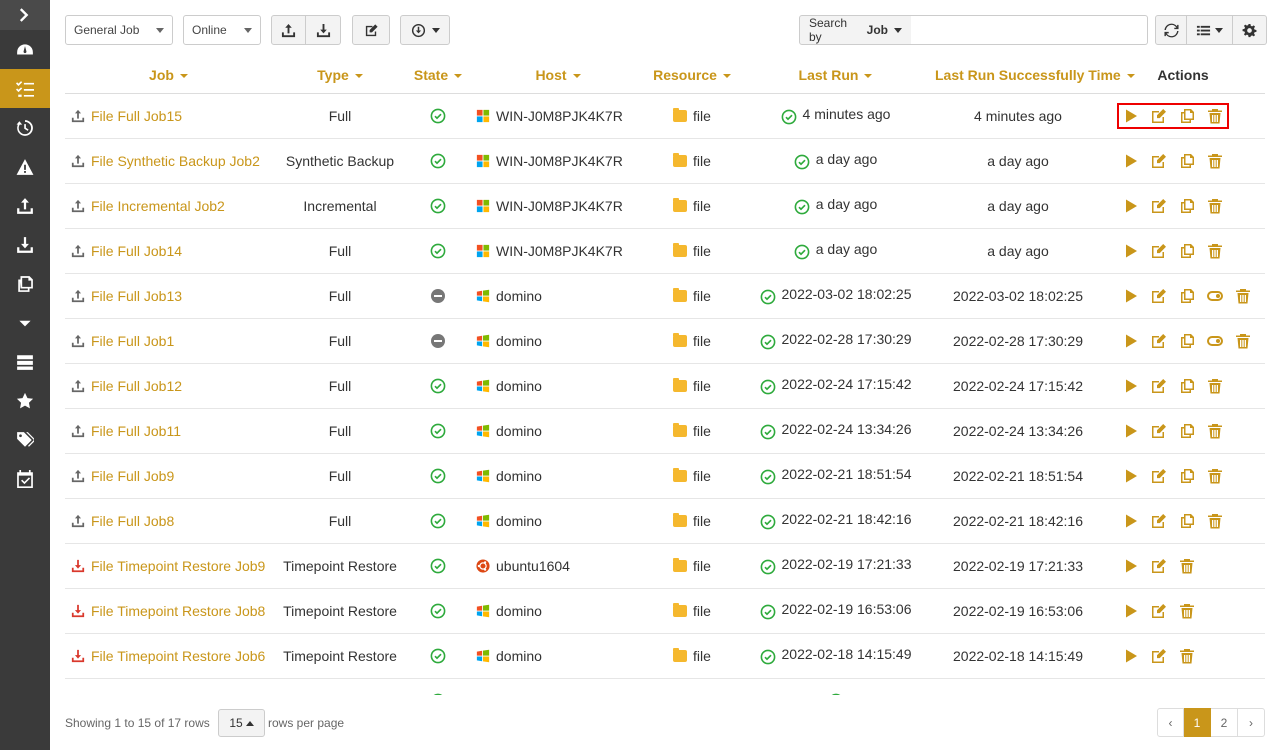 The width and height of the screenshot is (1280, 750). I want to click on column-header-resource: Resource, so click(692, 75).